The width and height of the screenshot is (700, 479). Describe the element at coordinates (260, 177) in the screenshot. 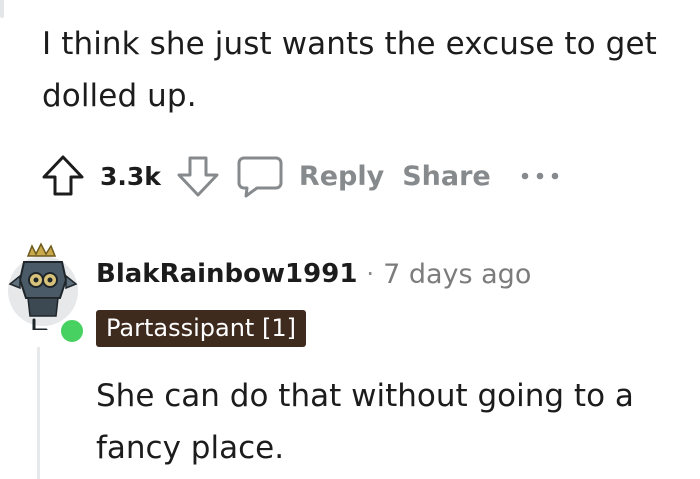

I see `speech-bubble-icon` at that location.